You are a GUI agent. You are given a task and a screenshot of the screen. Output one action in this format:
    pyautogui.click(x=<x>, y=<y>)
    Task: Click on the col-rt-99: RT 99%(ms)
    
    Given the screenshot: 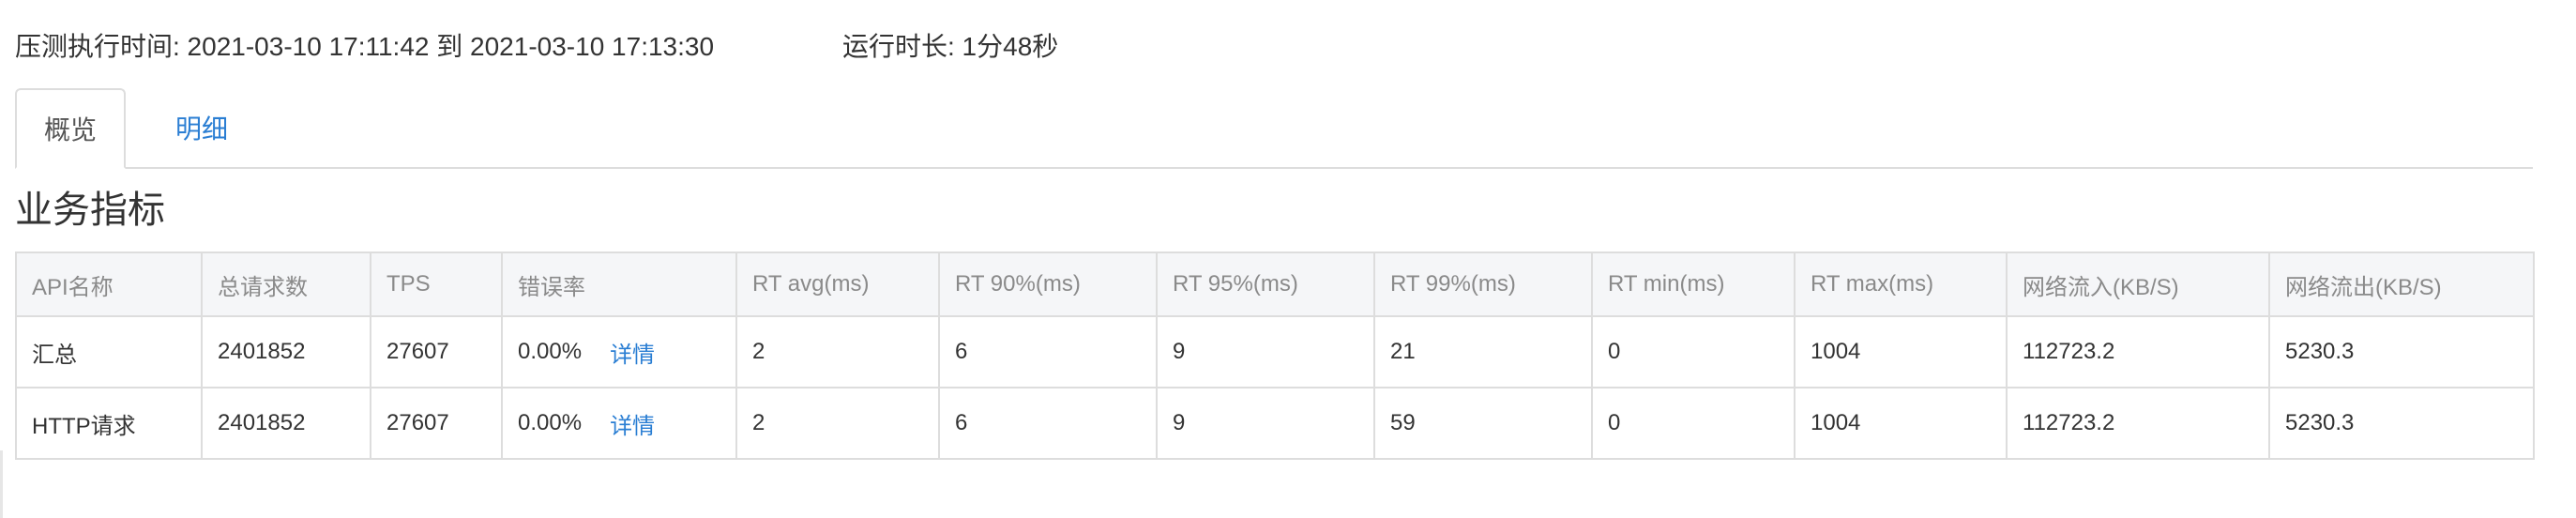 What is the action you would take?
    pyautogui.click(x=1483, y=284)
    